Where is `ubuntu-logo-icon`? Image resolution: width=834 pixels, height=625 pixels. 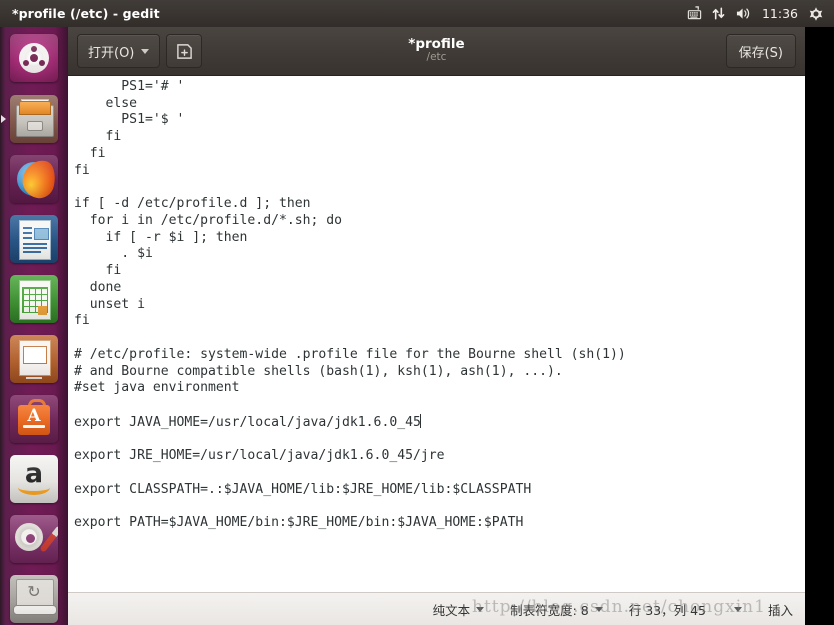
ubuntu-logo-icon is located at coordinates (34, 58).